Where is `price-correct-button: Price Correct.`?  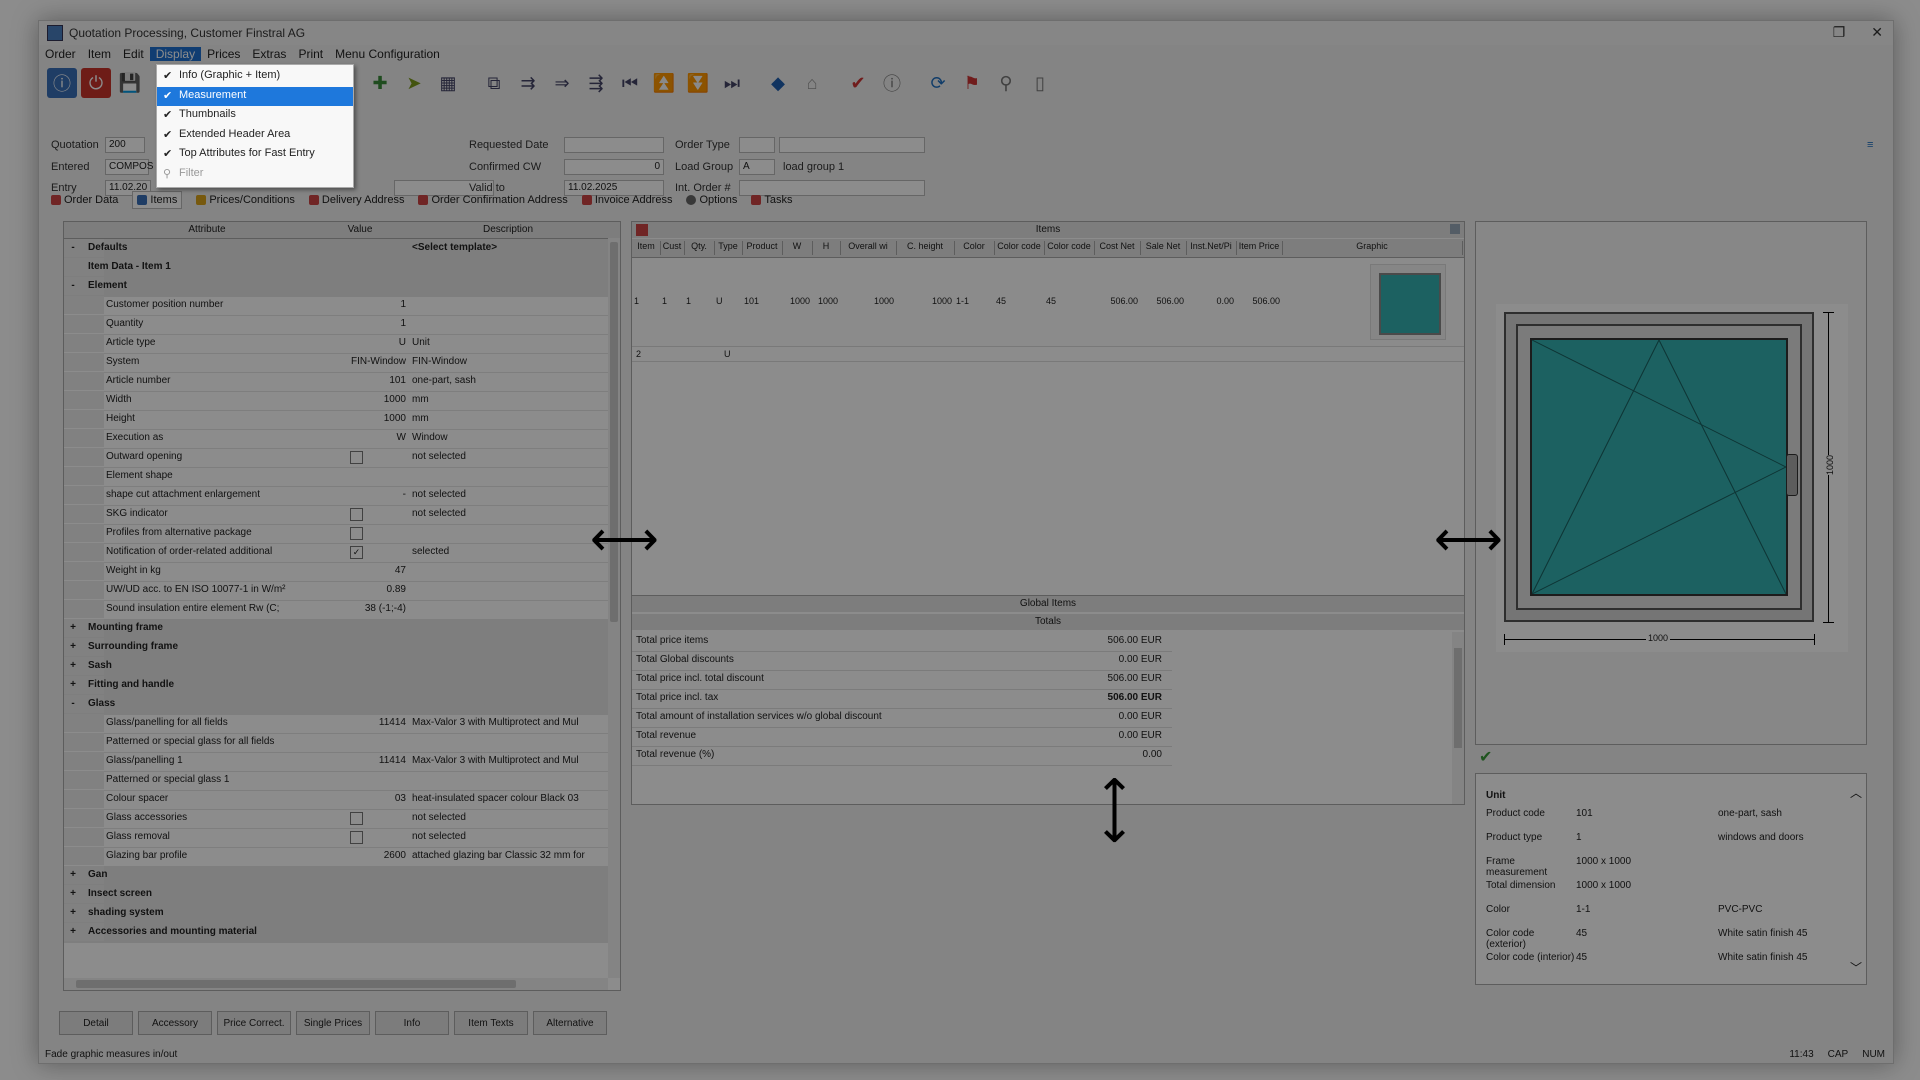 price-correct-button: Price Correct. is located at coordinates (254, 1023).